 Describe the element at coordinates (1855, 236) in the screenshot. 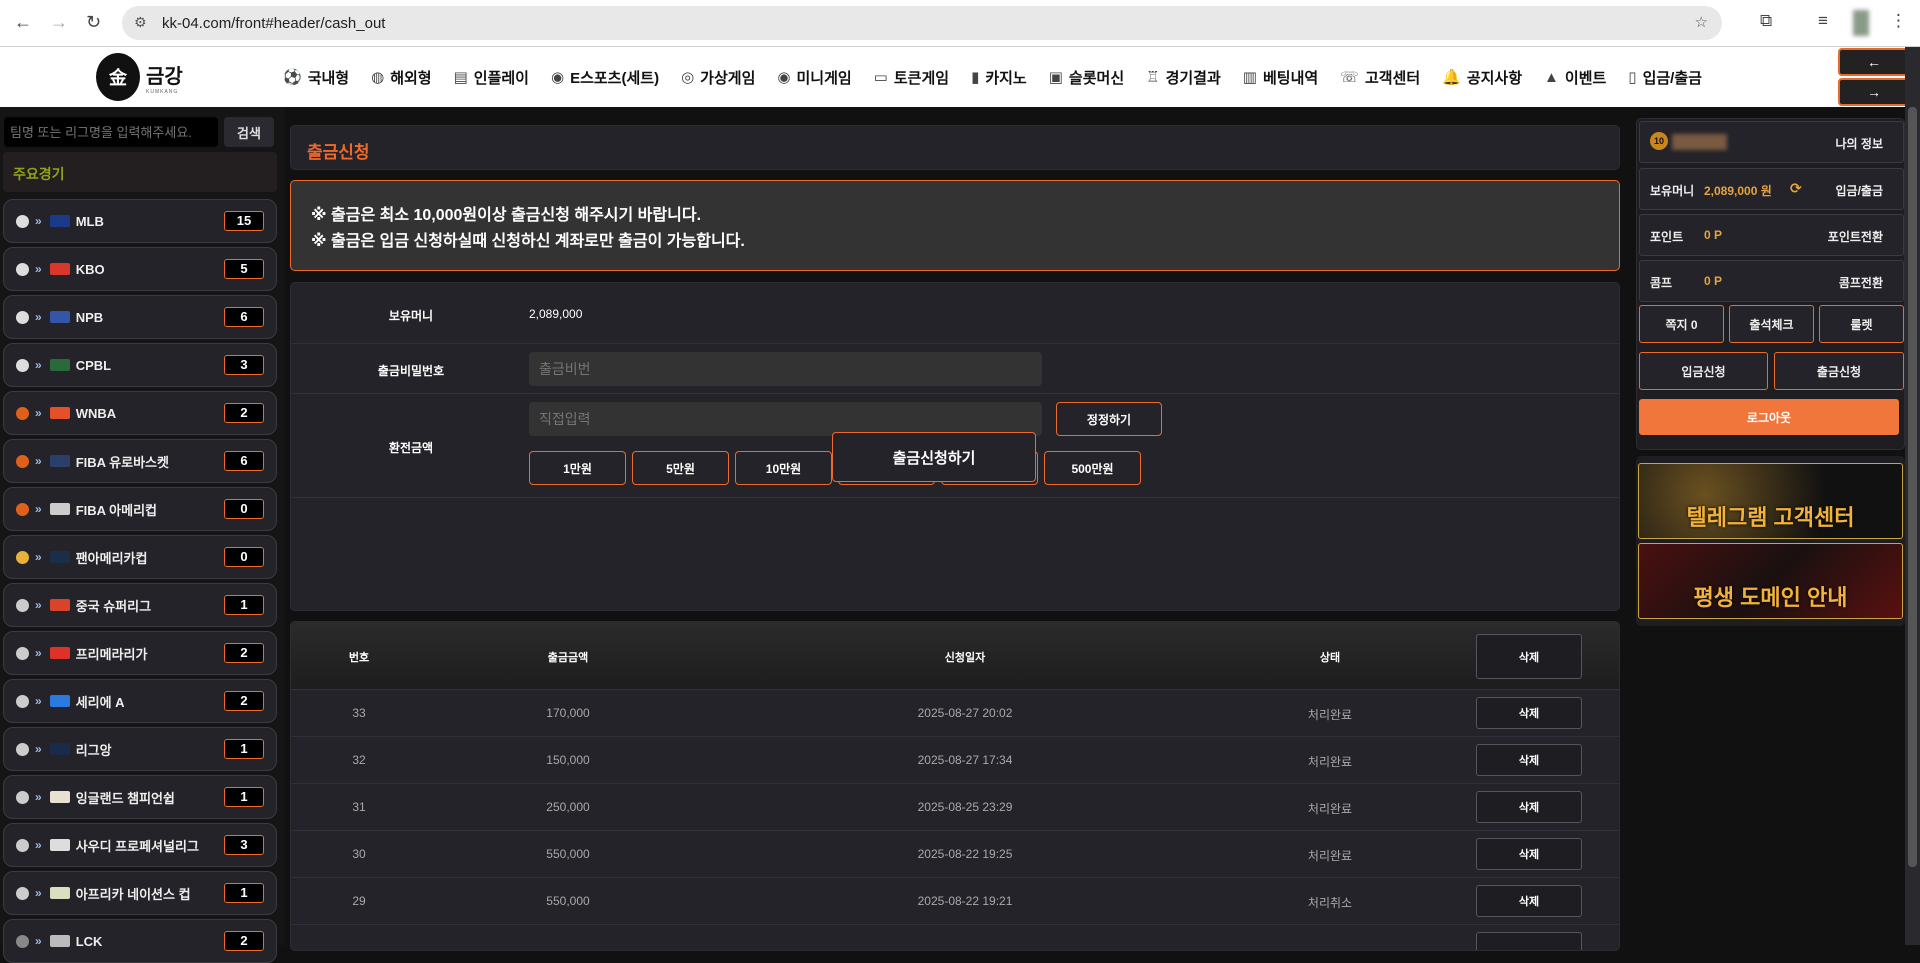

I see `point-convert-link: 포인트전환` at that location.